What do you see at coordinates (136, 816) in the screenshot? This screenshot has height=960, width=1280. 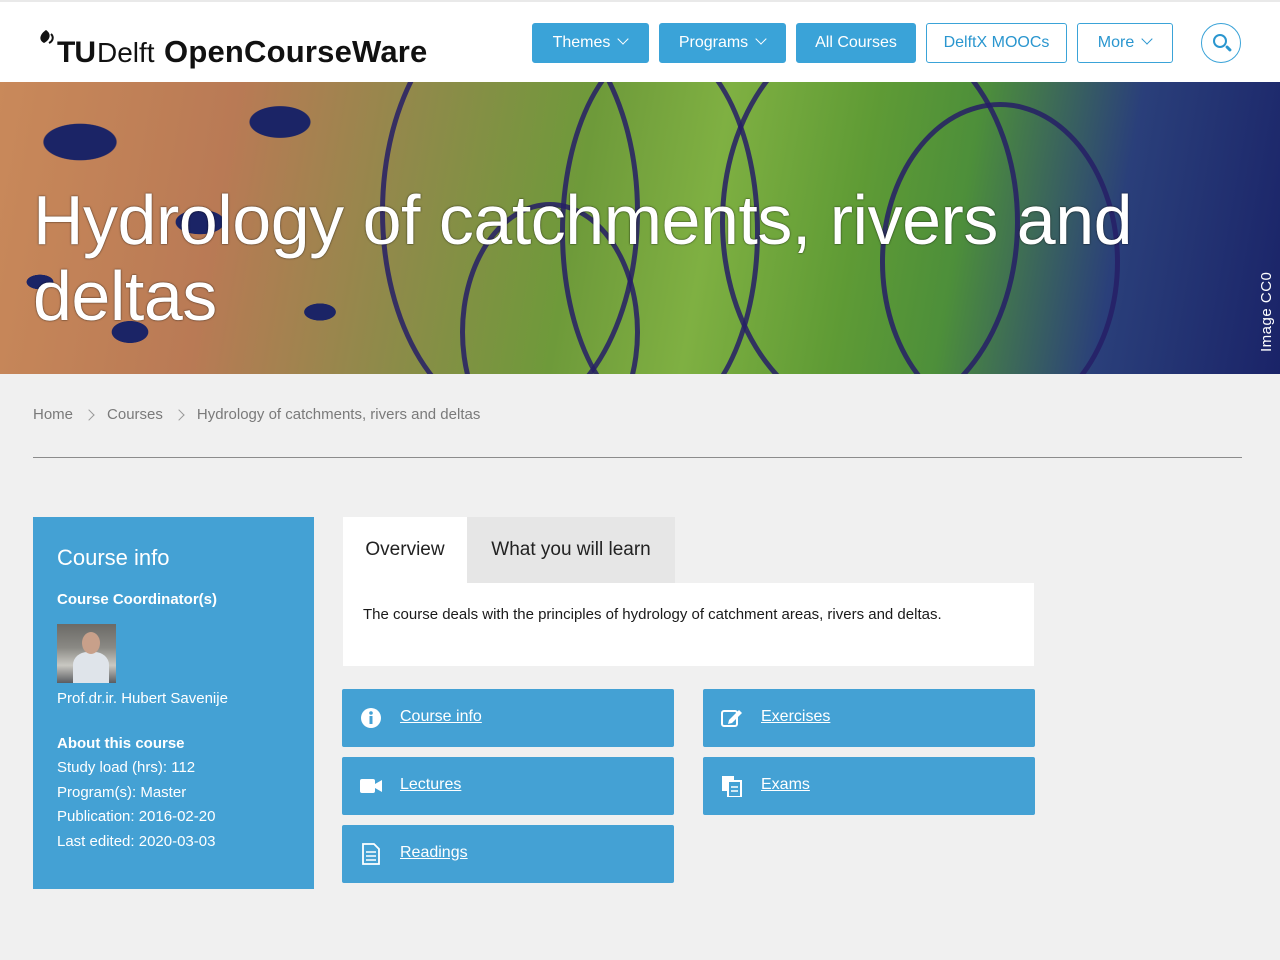 I see `publication-date: Publication: 2016-02-20` at bounding box center [136, 816].